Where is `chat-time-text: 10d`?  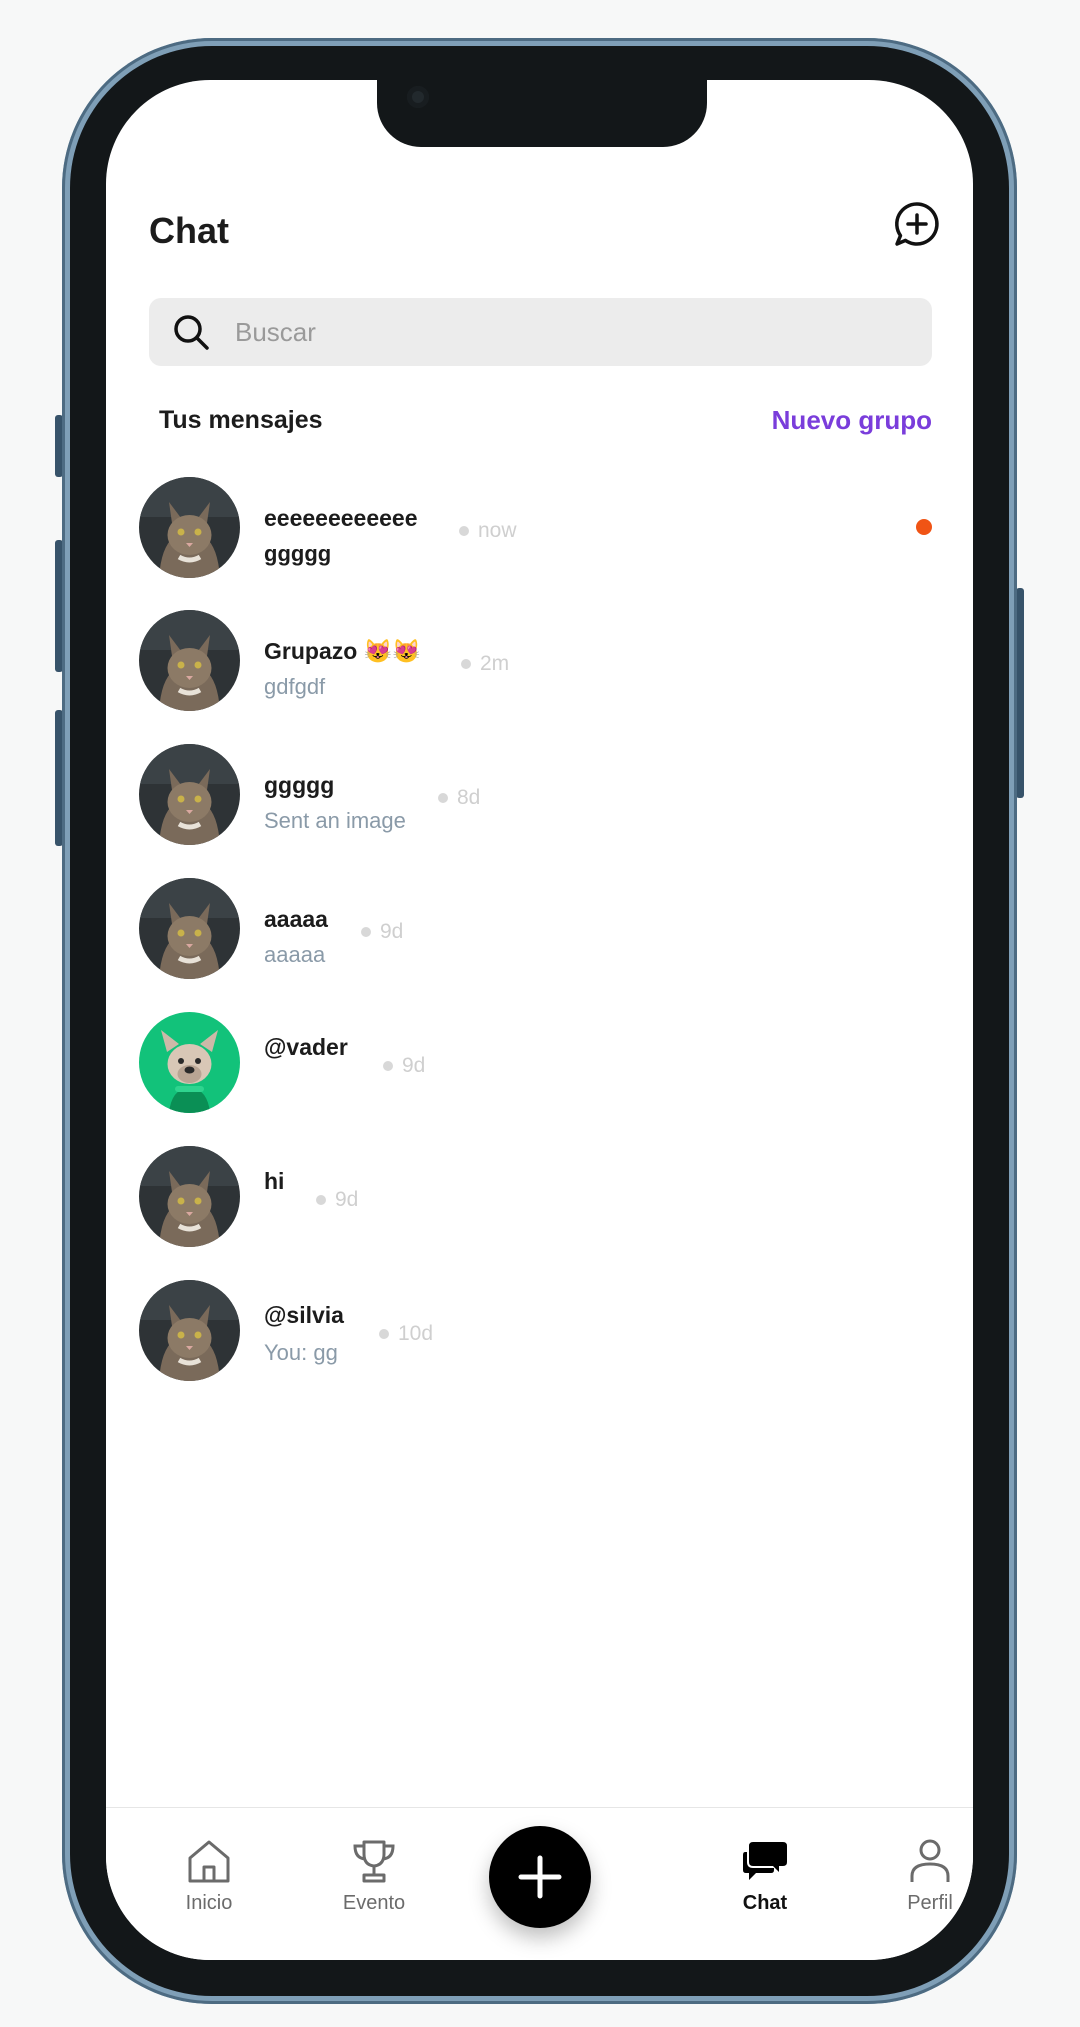 chat-time-text: 10d is located at coordinates (416, 1333).